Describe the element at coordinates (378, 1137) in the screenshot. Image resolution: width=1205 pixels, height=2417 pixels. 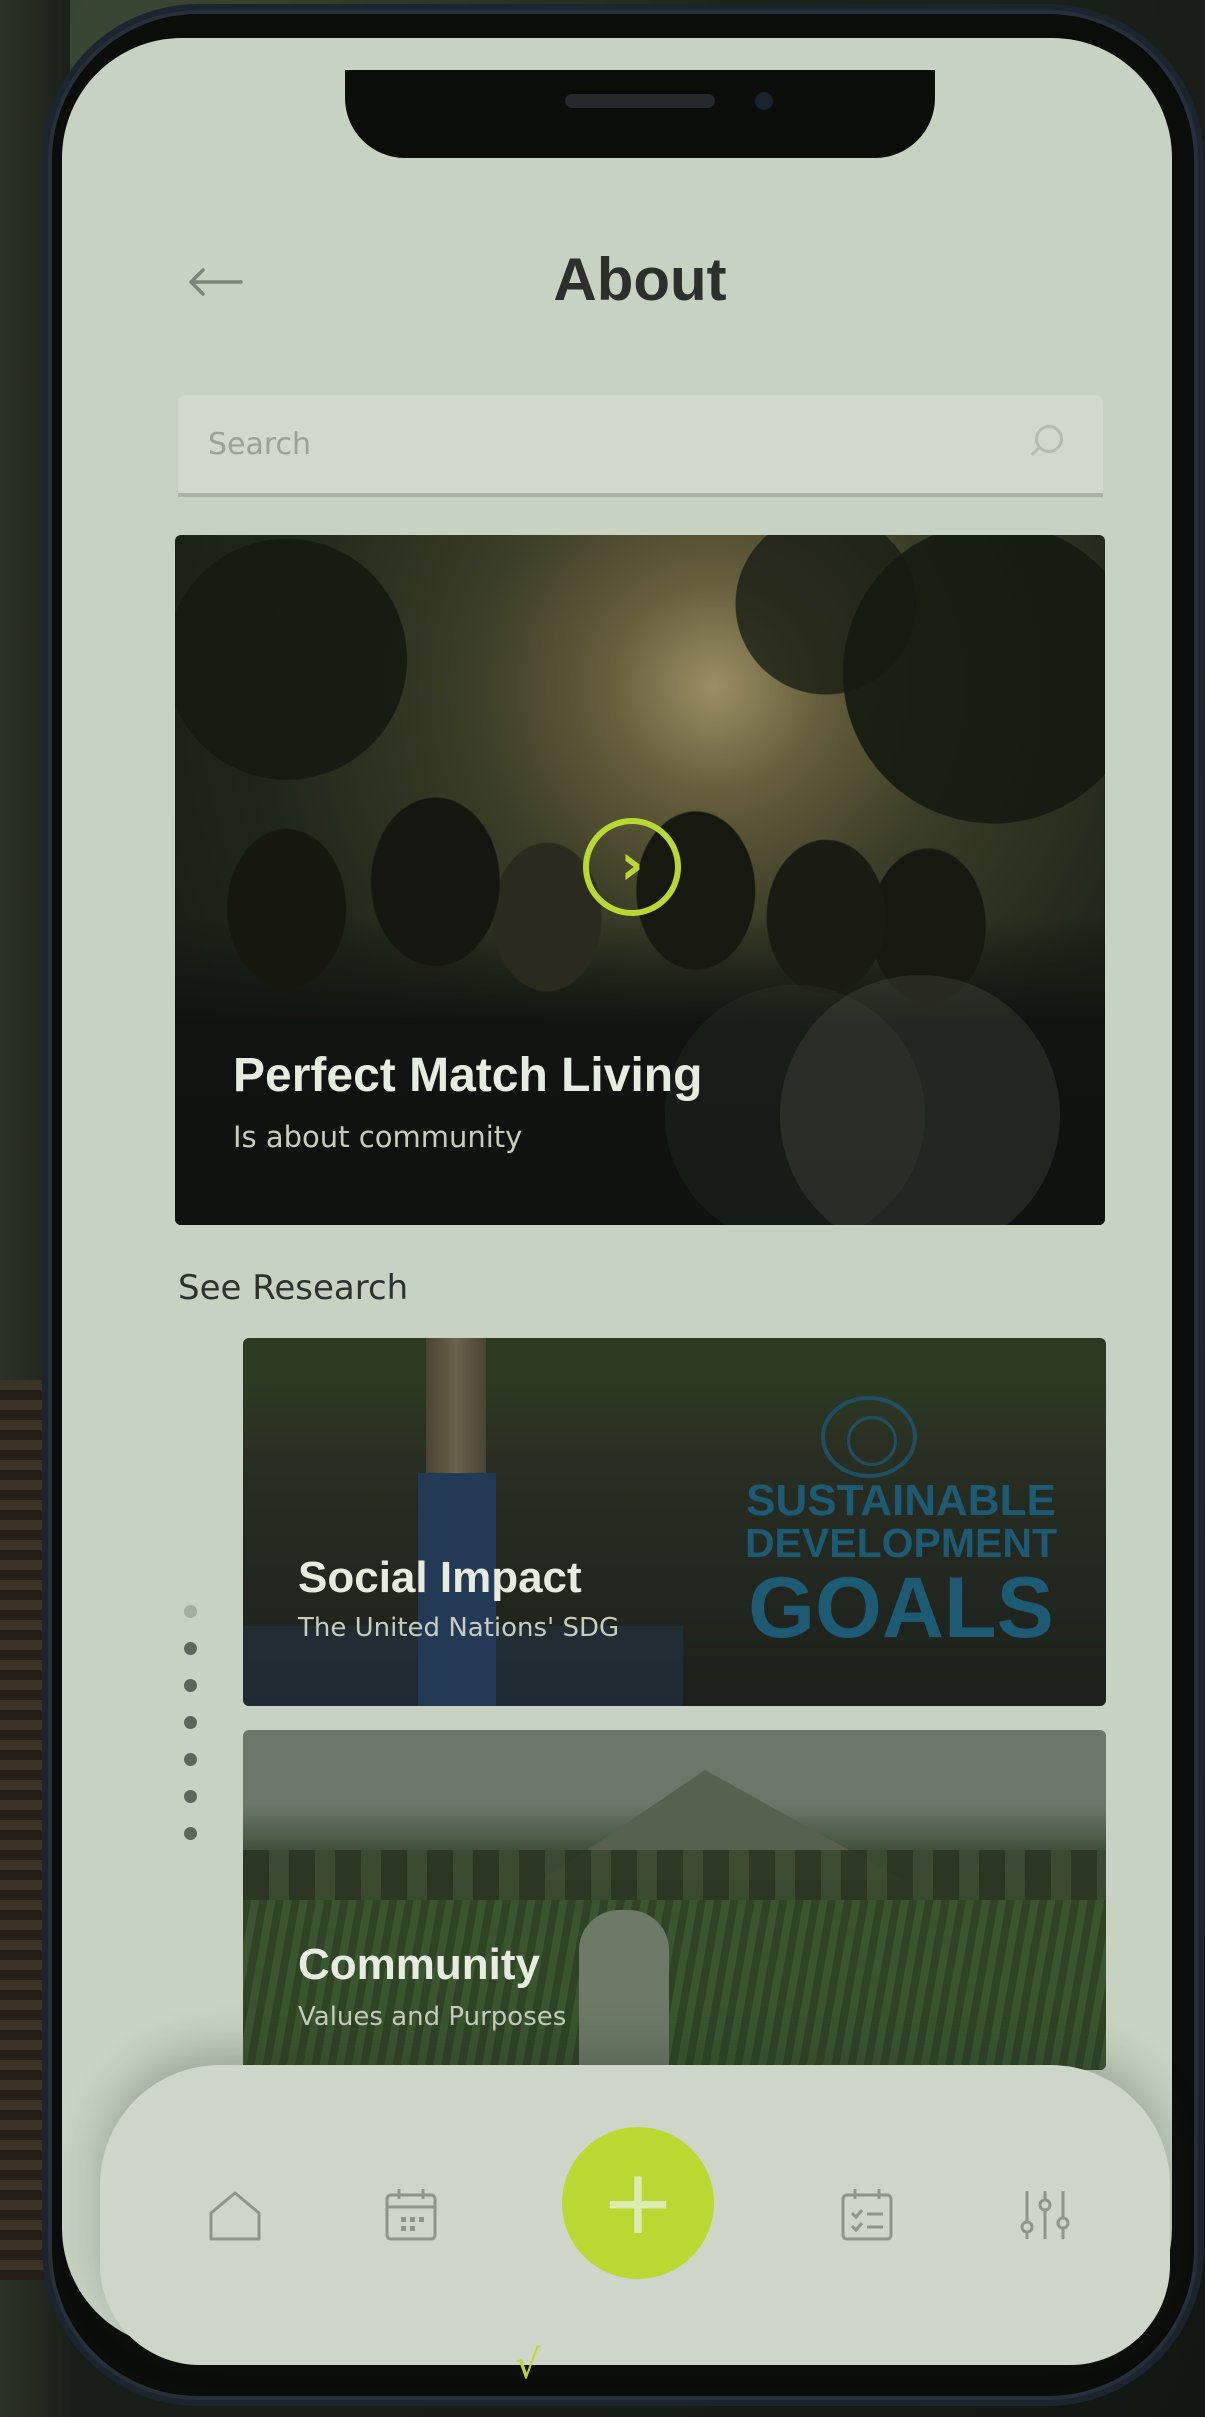
I see `hero-subtitle: Is about community` at that location.